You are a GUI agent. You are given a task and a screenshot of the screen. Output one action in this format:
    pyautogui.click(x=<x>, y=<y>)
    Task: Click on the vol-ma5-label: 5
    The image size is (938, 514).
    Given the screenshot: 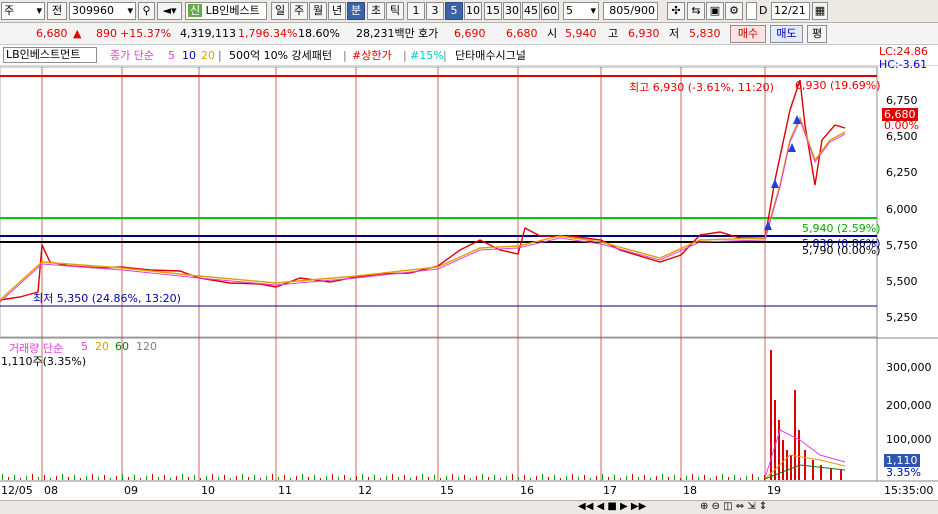 What is the action you would take?
    pyautogui.click(x=84, y=346)
    